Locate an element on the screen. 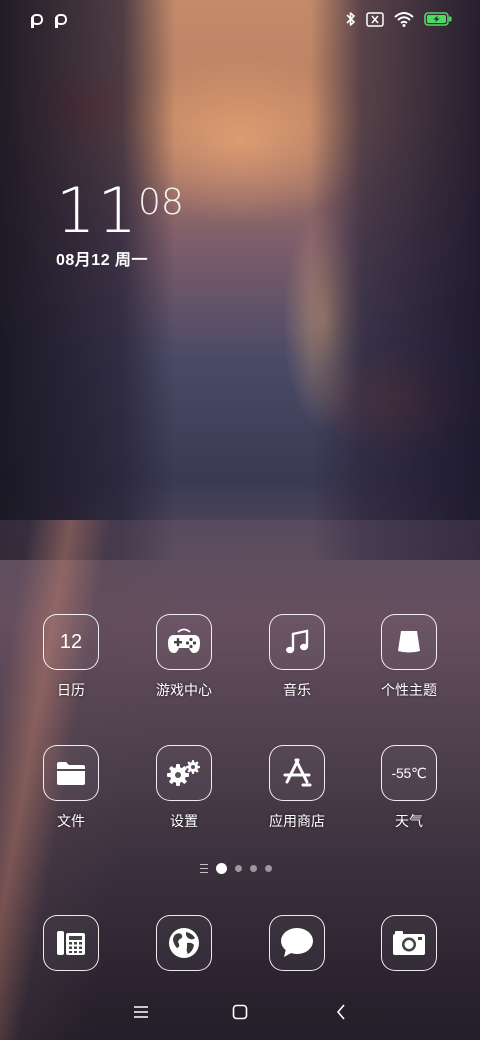 This screenshot has height=1040, width=480. menu-icon is located at coordinates (141, 1012).